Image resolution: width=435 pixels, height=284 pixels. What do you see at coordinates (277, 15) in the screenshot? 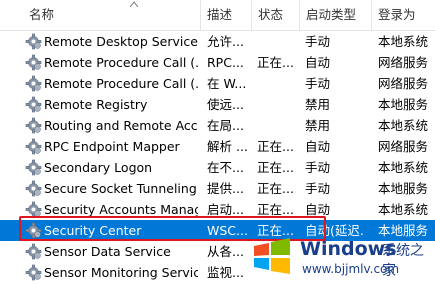
I see `column-header-status: 状态` at bounding box center [277, 15].